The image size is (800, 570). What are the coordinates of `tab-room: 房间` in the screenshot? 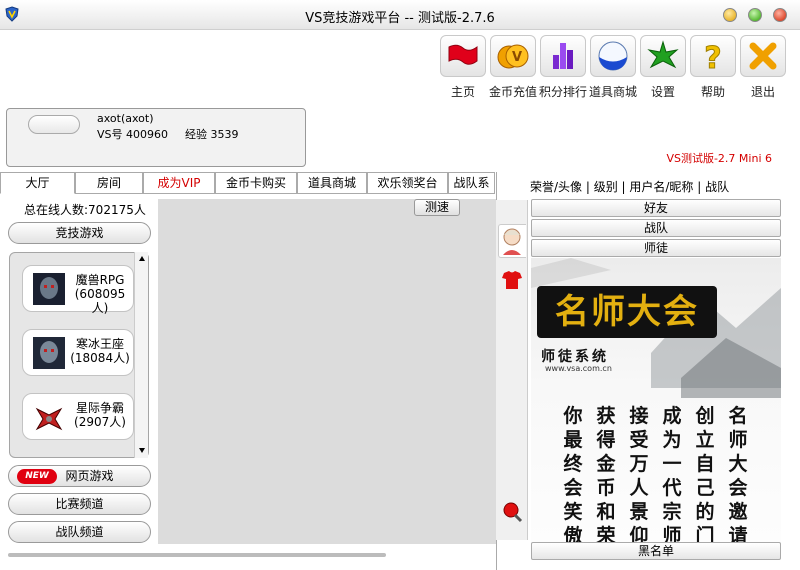 It's located at (109, 183).